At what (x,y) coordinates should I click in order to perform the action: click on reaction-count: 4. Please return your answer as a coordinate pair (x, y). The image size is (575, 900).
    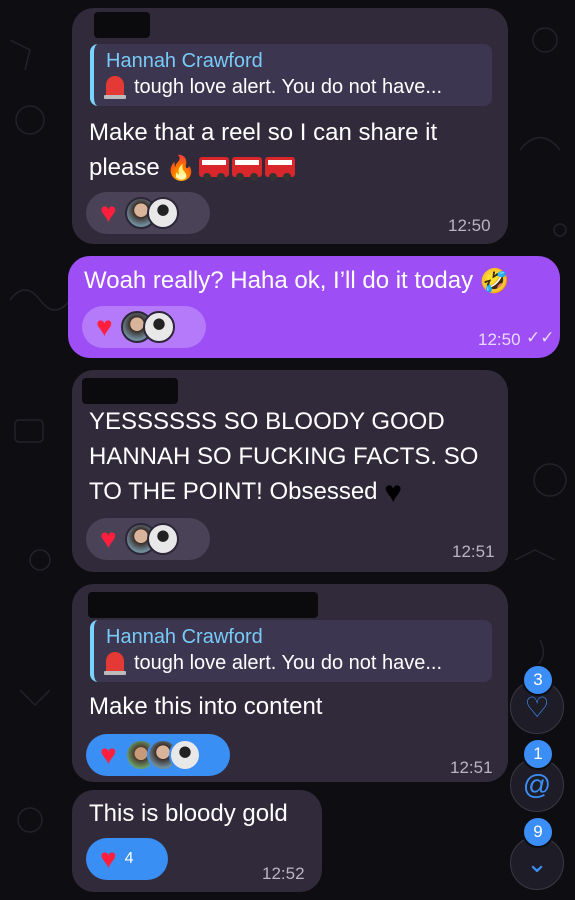
    Looking at the image, I should click on (129, 858).